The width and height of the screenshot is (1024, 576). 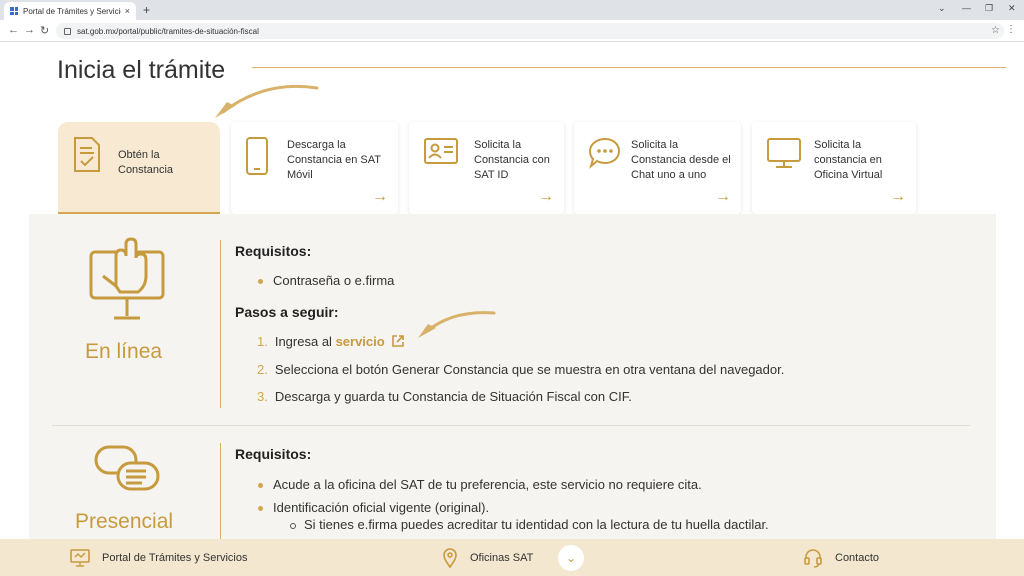 What do you see at coordinates (127, 11) in the screenshot?
I see `tab-close-icon: ×` at bounding box center [127, 11].